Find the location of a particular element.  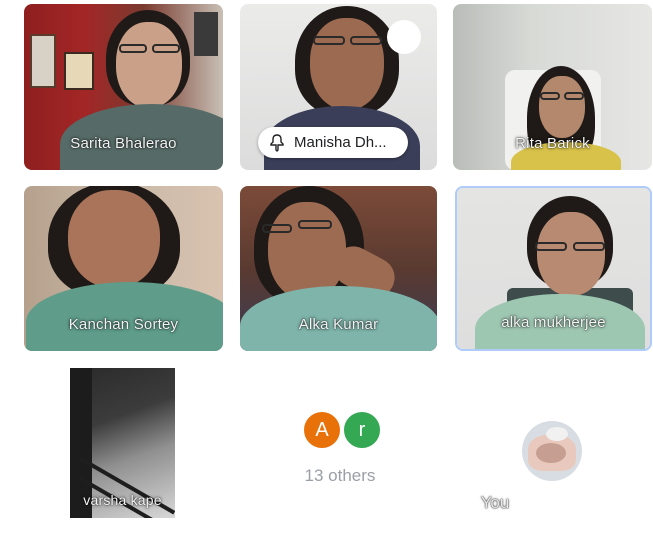

other-avatar-a: A is located at coordinates (322, 430).